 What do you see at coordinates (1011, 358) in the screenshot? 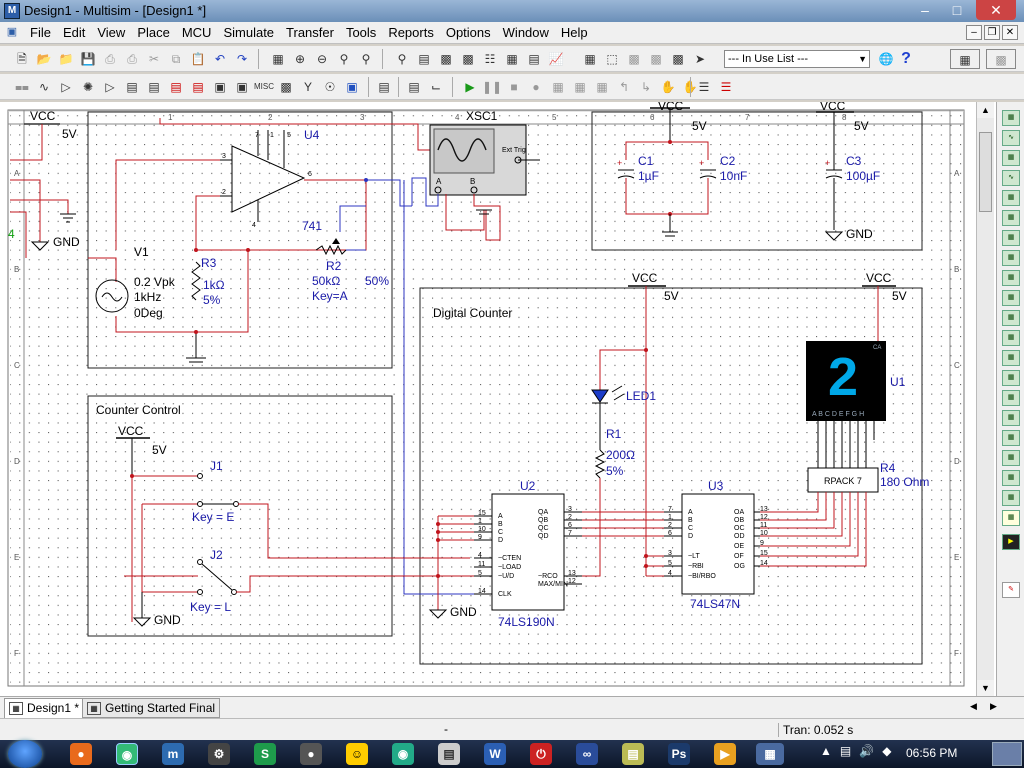
I see `spectrum-analyzer-icon: ▦` at bounding box center [1011, 358].